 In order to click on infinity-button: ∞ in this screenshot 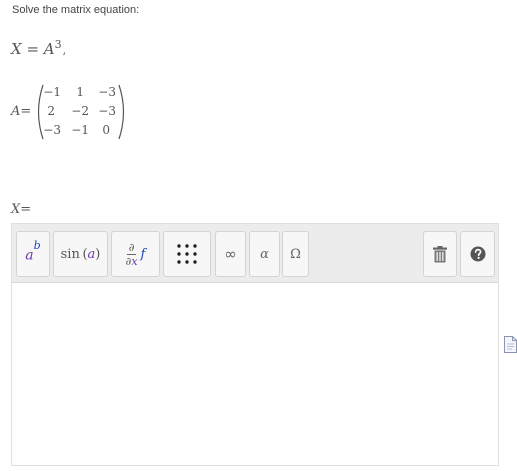, I will do `click(230, 254)`.